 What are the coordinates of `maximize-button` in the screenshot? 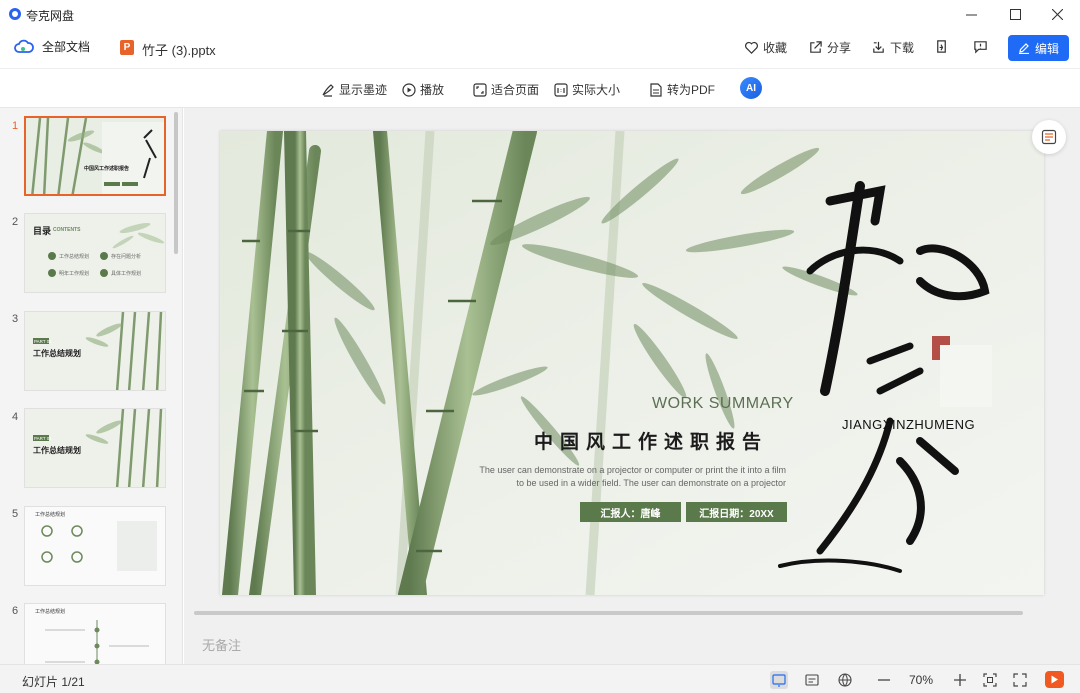 It's located at (1015, 14).